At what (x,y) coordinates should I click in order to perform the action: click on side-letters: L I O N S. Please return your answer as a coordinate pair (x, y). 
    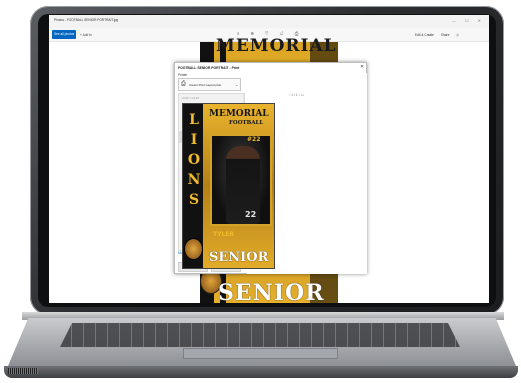
    Looking at the image, I should click on (194, 160).